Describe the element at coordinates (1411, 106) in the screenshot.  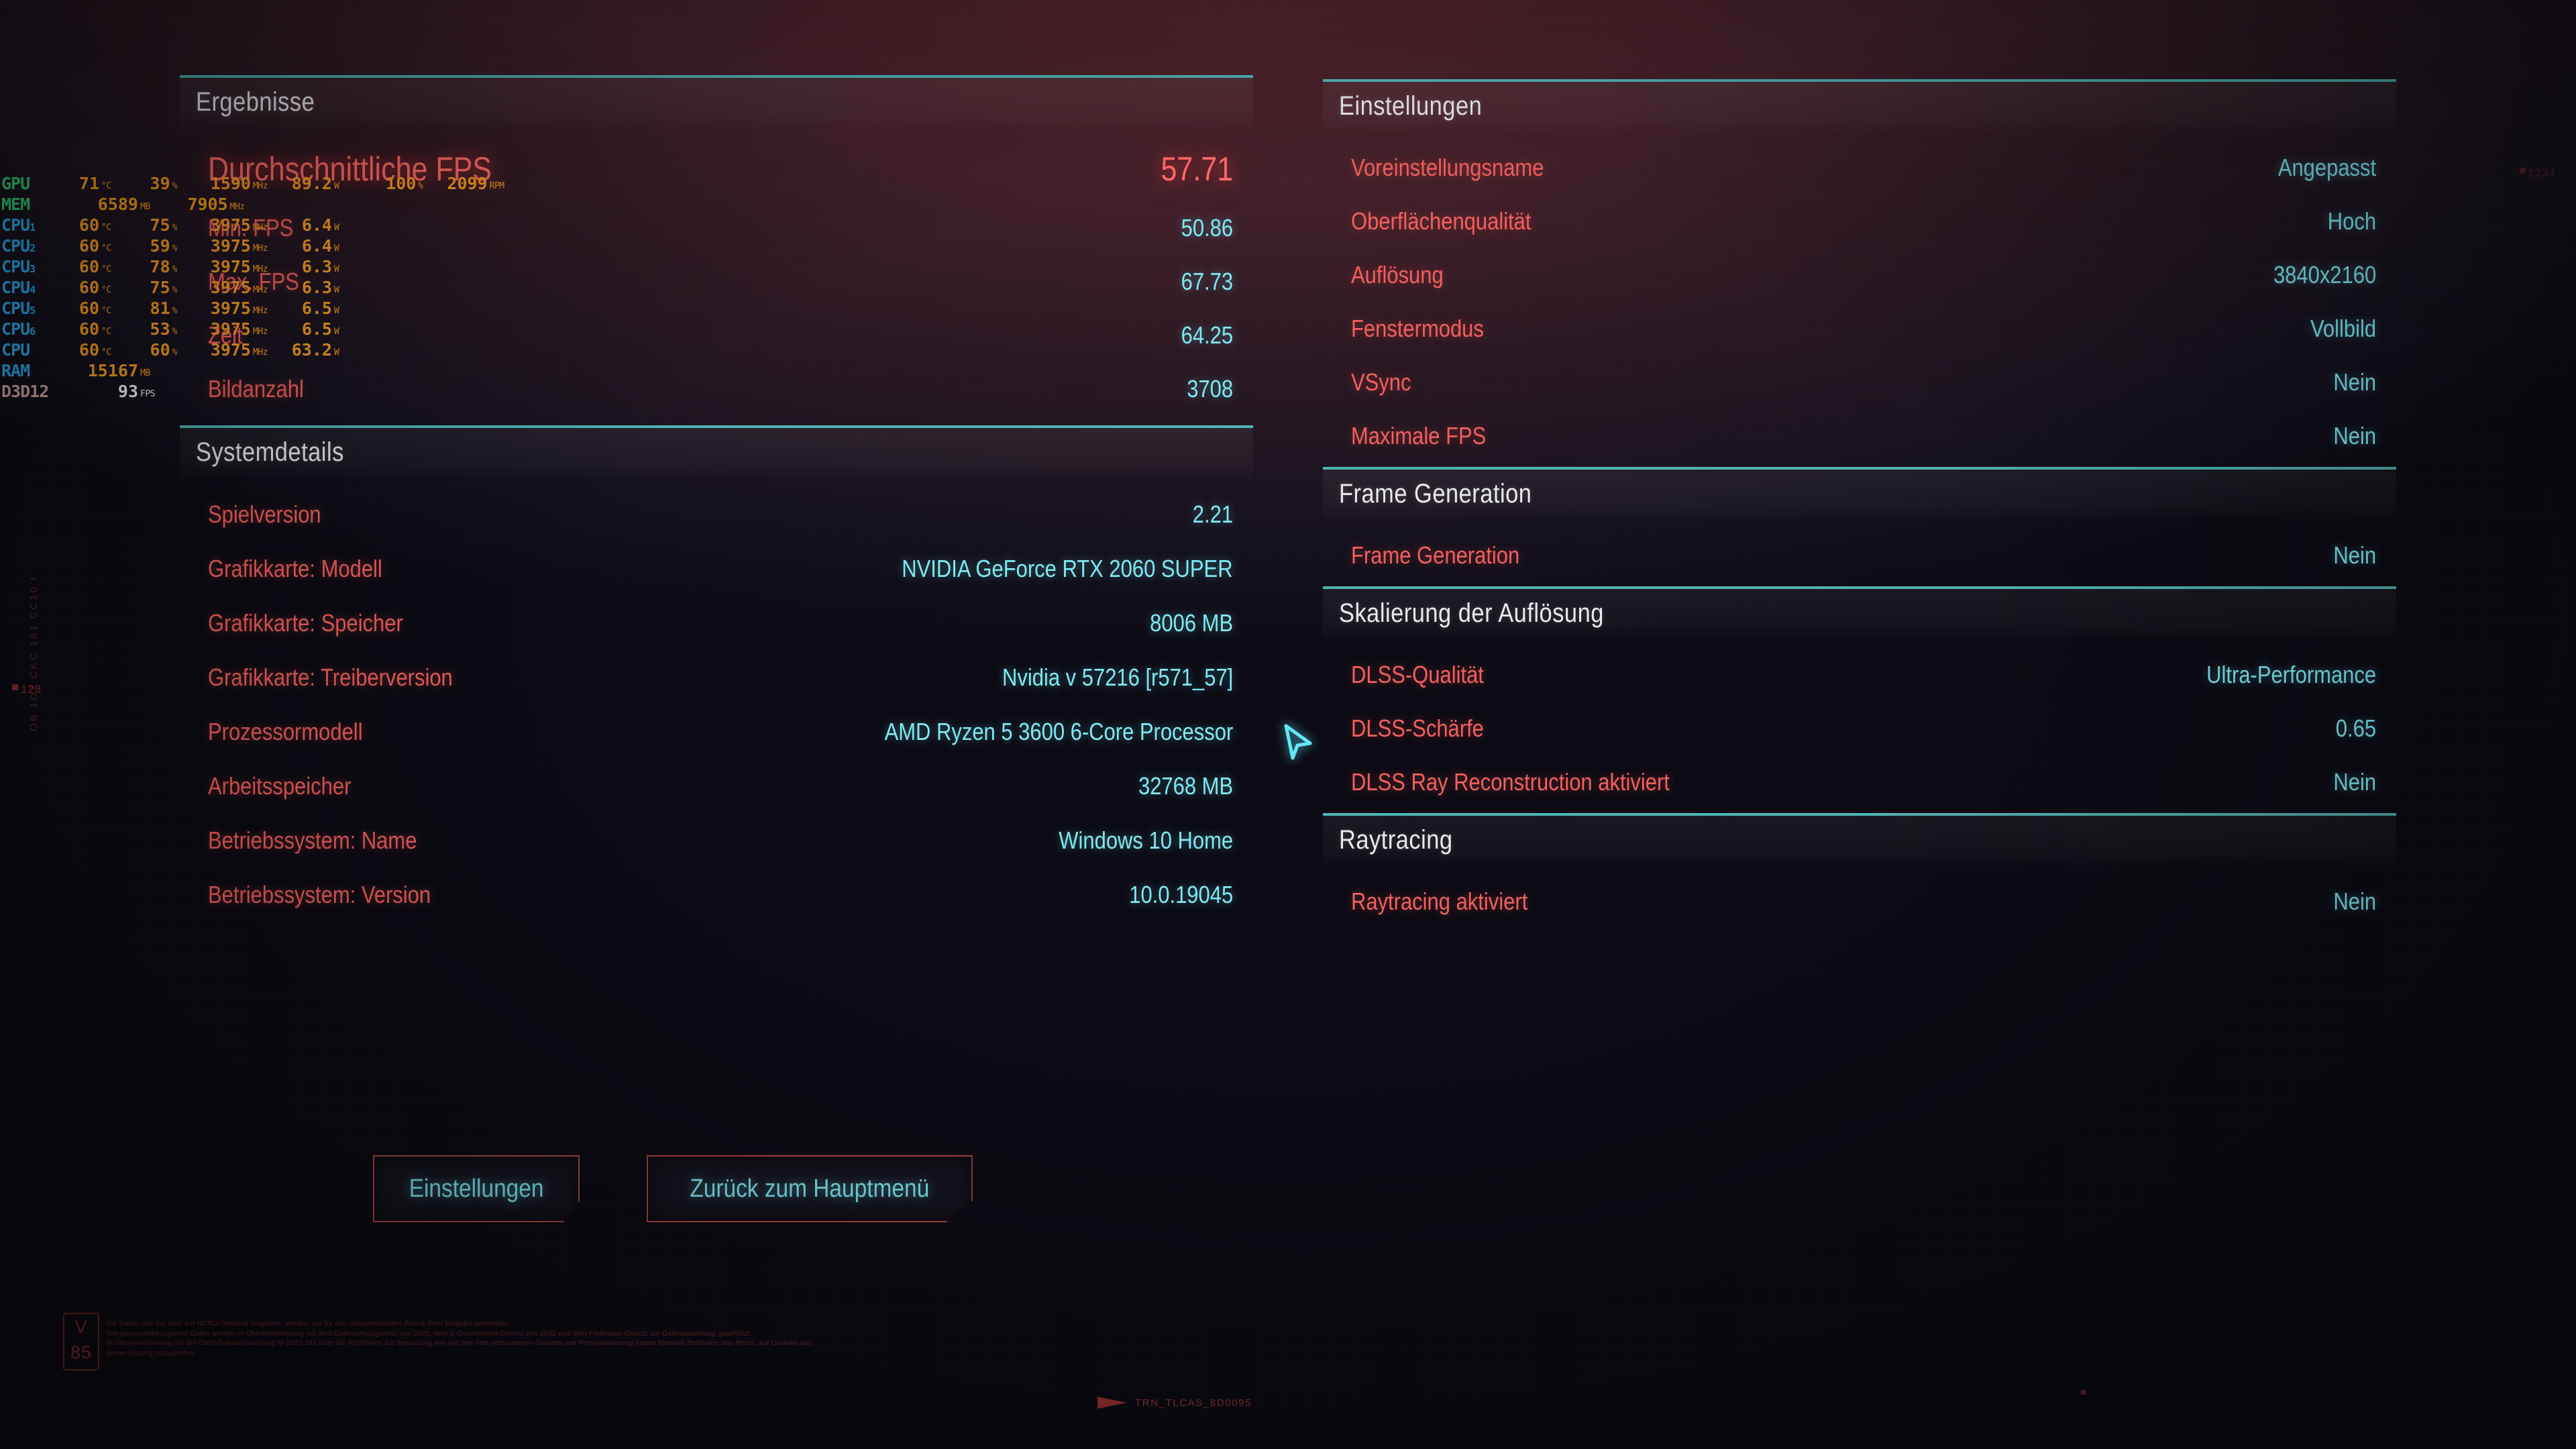
I see `section-title-settings: Einstellungen` at that location.